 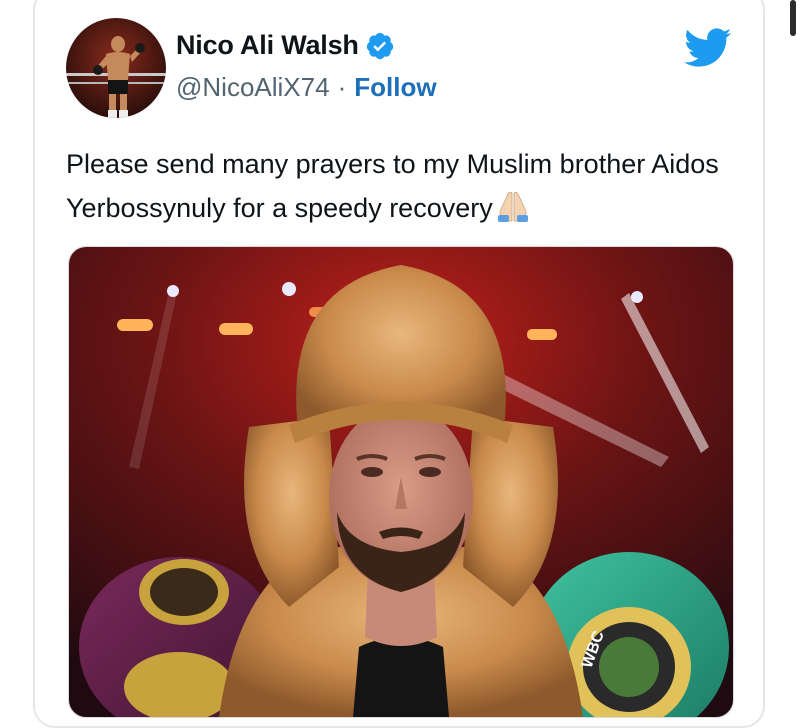 I want to click on author-name-row: Nico Ali Walsh, so click(x=285, y=45).